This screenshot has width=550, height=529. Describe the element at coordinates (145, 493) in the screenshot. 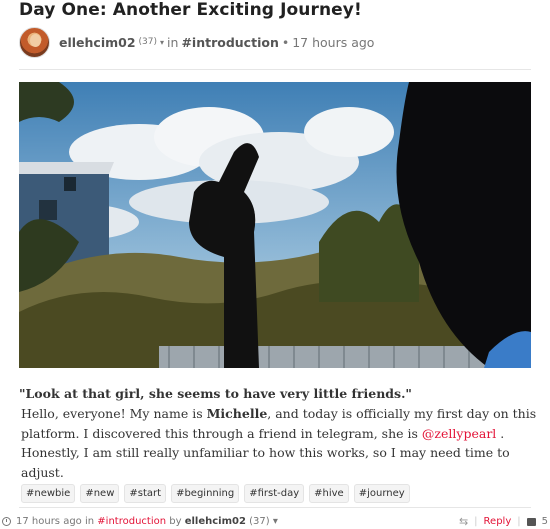

I see `tag-start: #start` at that location.